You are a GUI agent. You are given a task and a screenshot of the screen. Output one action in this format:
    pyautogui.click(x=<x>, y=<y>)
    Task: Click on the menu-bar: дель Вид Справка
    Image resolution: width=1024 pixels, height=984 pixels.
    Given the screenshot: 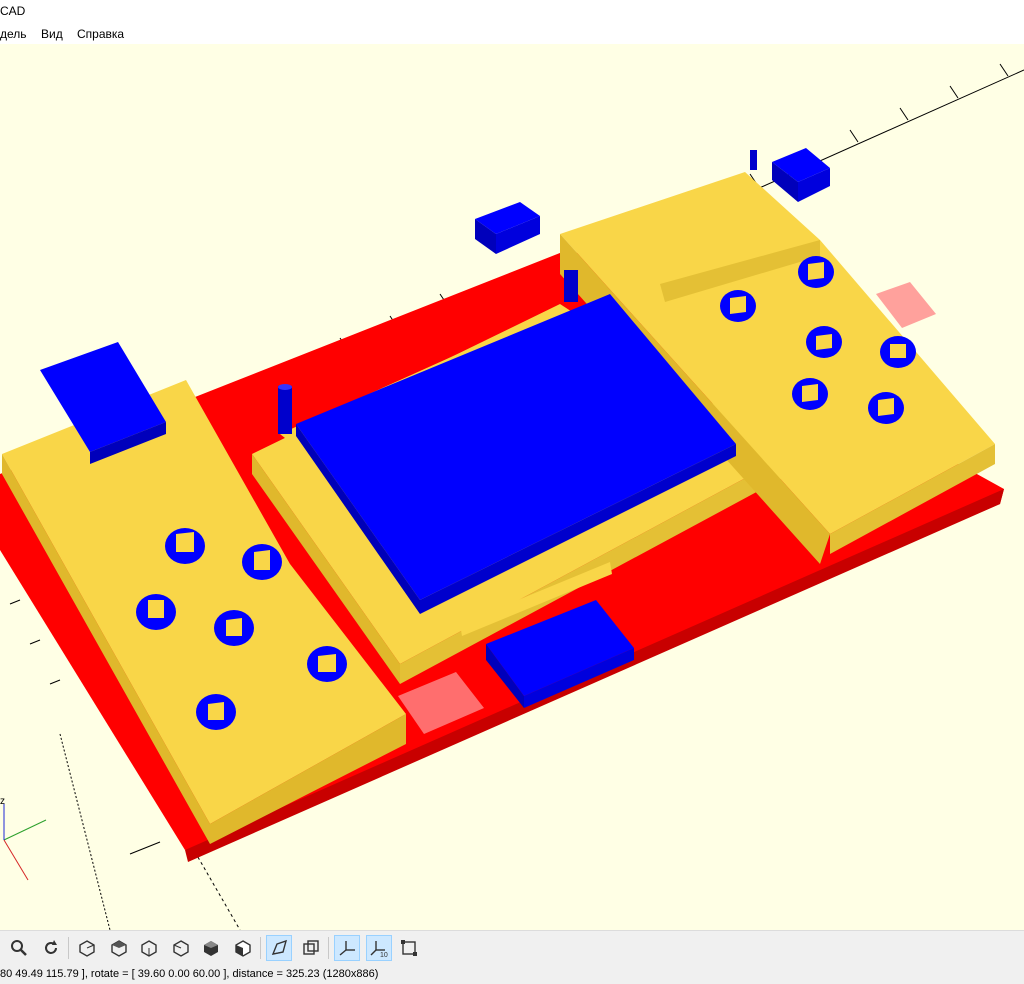 What is the action you would take?
    pyautogui.click(x=512, y=33)
    